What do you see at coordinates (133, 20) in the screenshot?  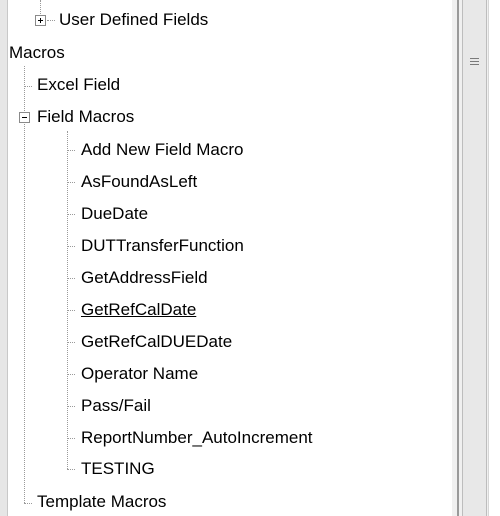 I see `tree-item-user-defined-fields: User Defined Fields` at bounding box center [133, 20].